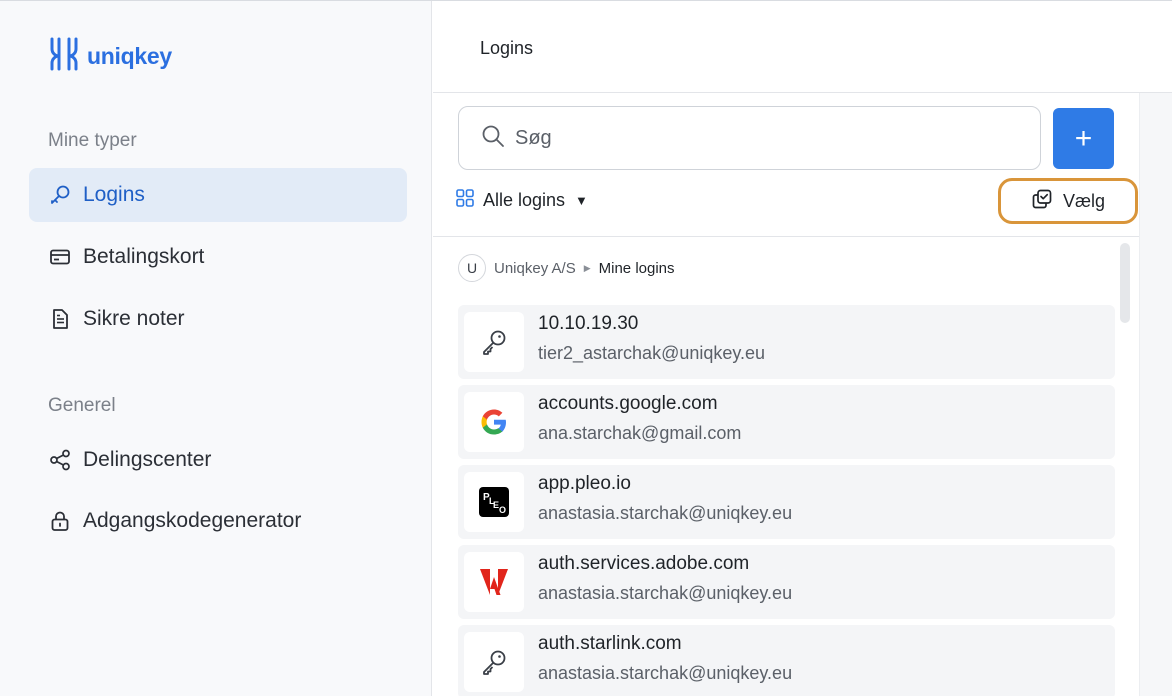 This screenshot has height=696, width=1172. I want to click on select-button: Vælg, so click(1068, 201).